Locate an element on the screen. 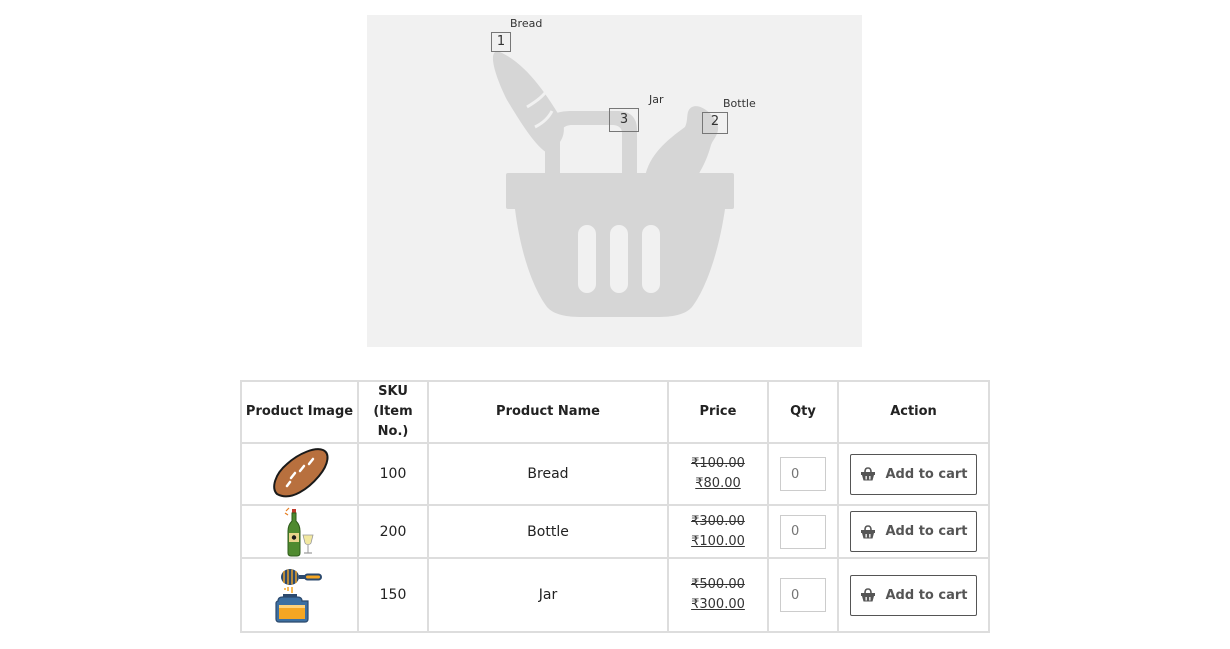  product-name-cell: Jar is located at coordinates (548, 595).